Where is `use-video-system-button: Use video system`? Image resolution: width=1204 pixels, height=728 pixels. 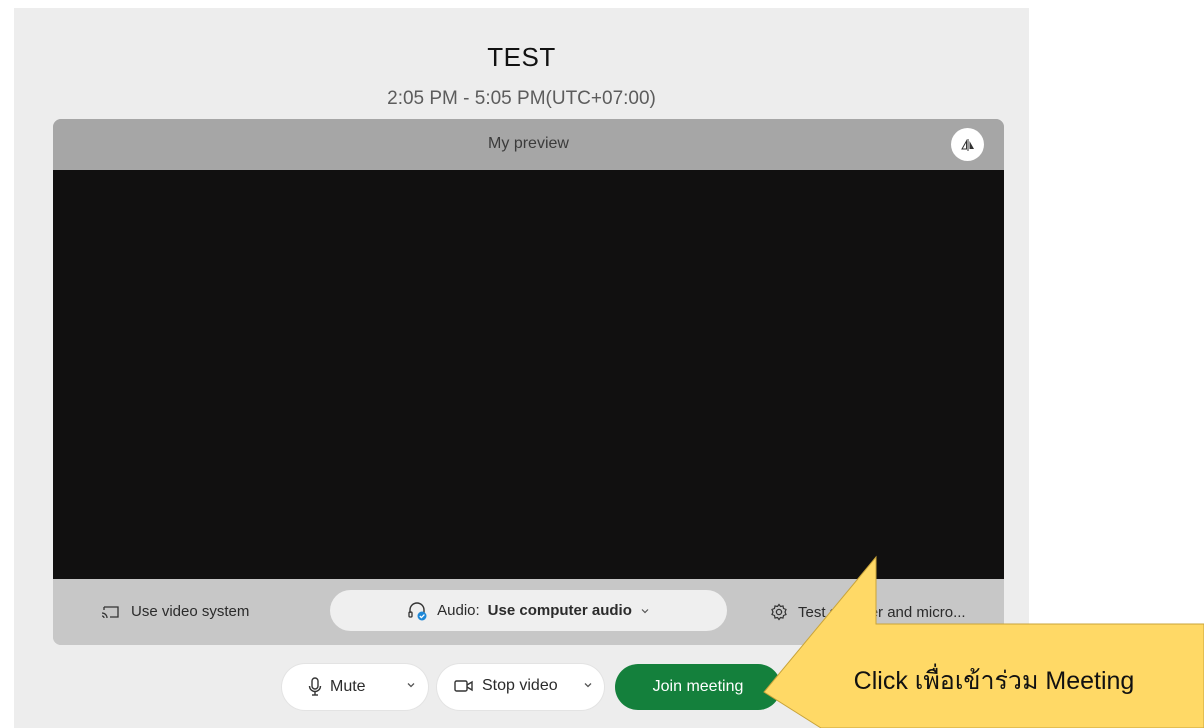 use-video-system-button: Use video system is located at coordinates (175, 611).